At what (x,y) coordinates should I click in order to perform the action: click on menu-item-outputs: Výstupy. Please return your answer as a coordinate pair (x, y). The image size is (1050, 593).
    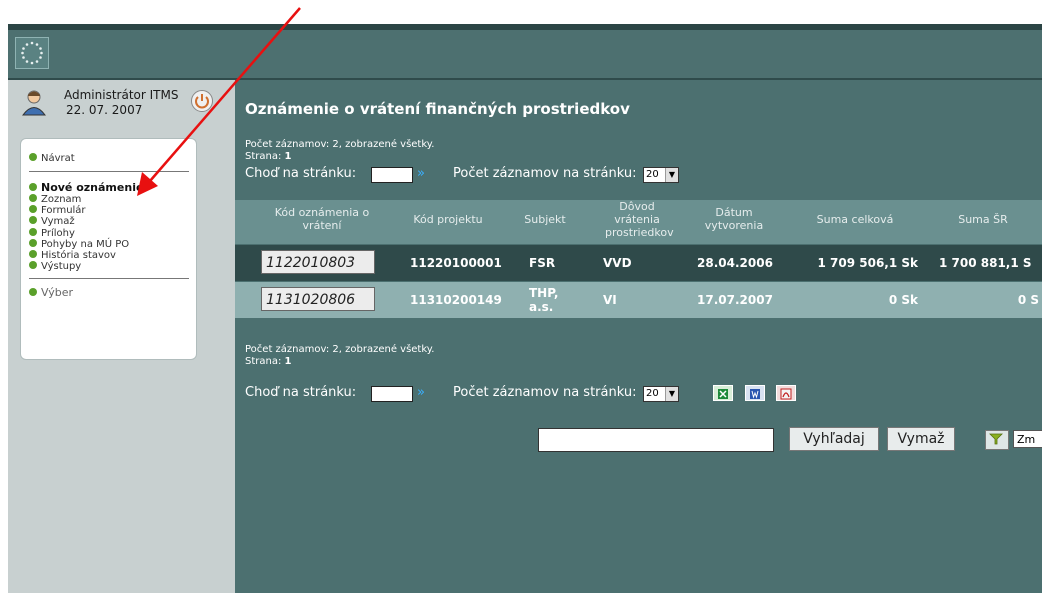
    Looking at the image, I should click on (55, 267).